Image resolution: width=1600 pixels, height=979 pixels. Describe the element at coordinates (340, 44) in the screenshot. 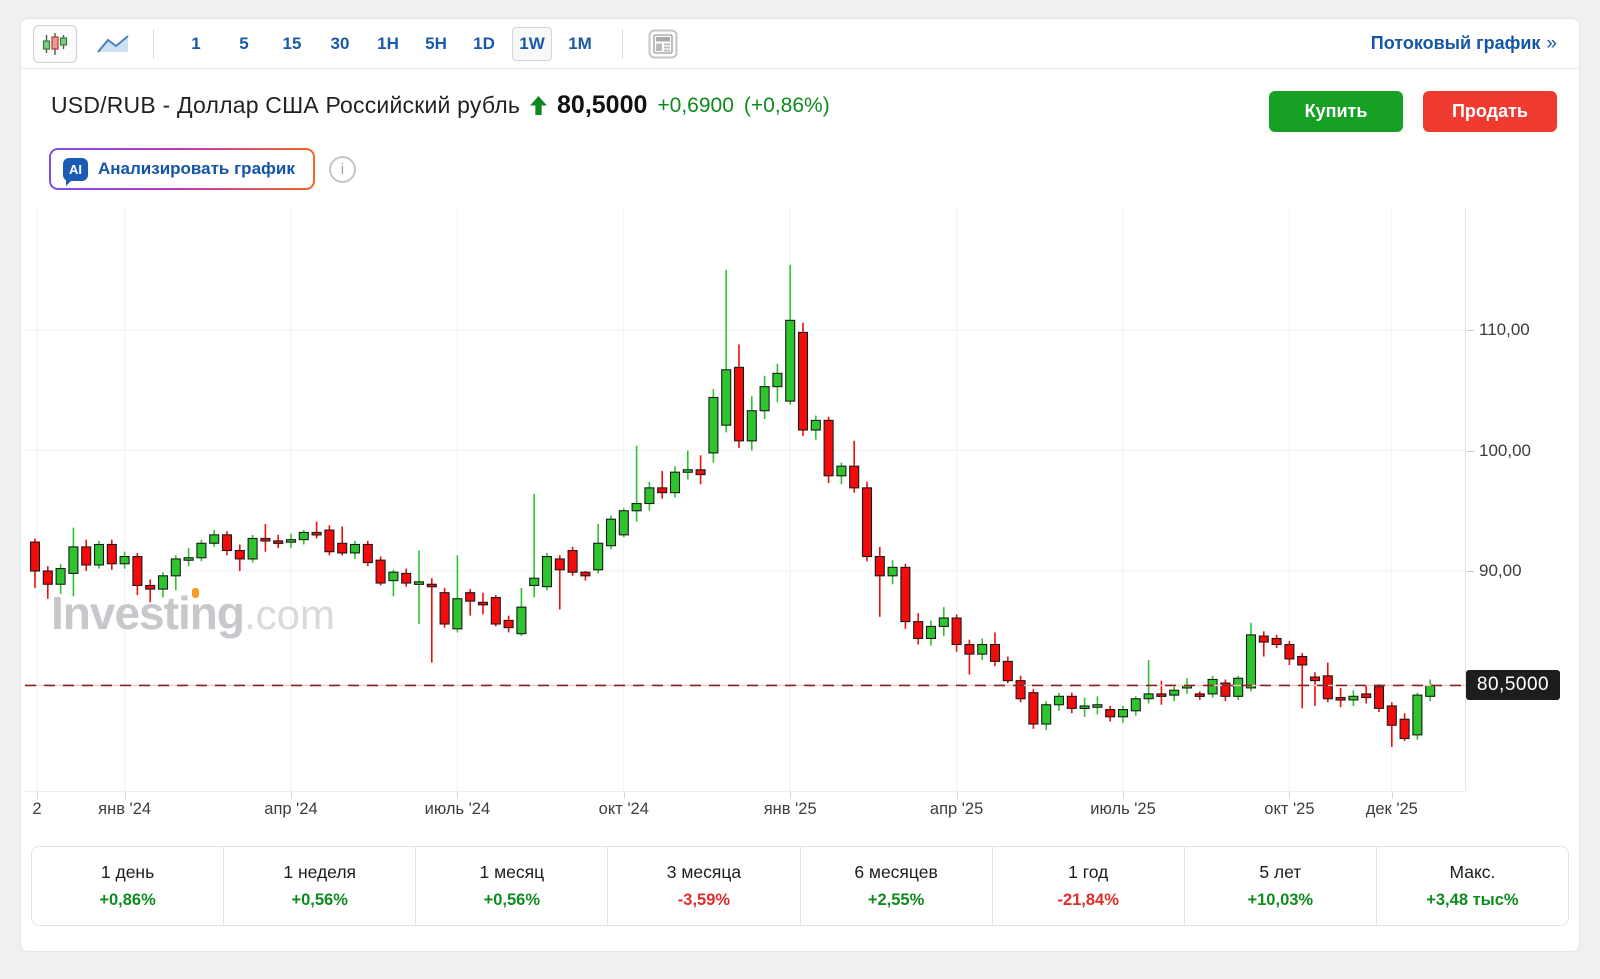

I see `timeframe-30: 30` at that location.